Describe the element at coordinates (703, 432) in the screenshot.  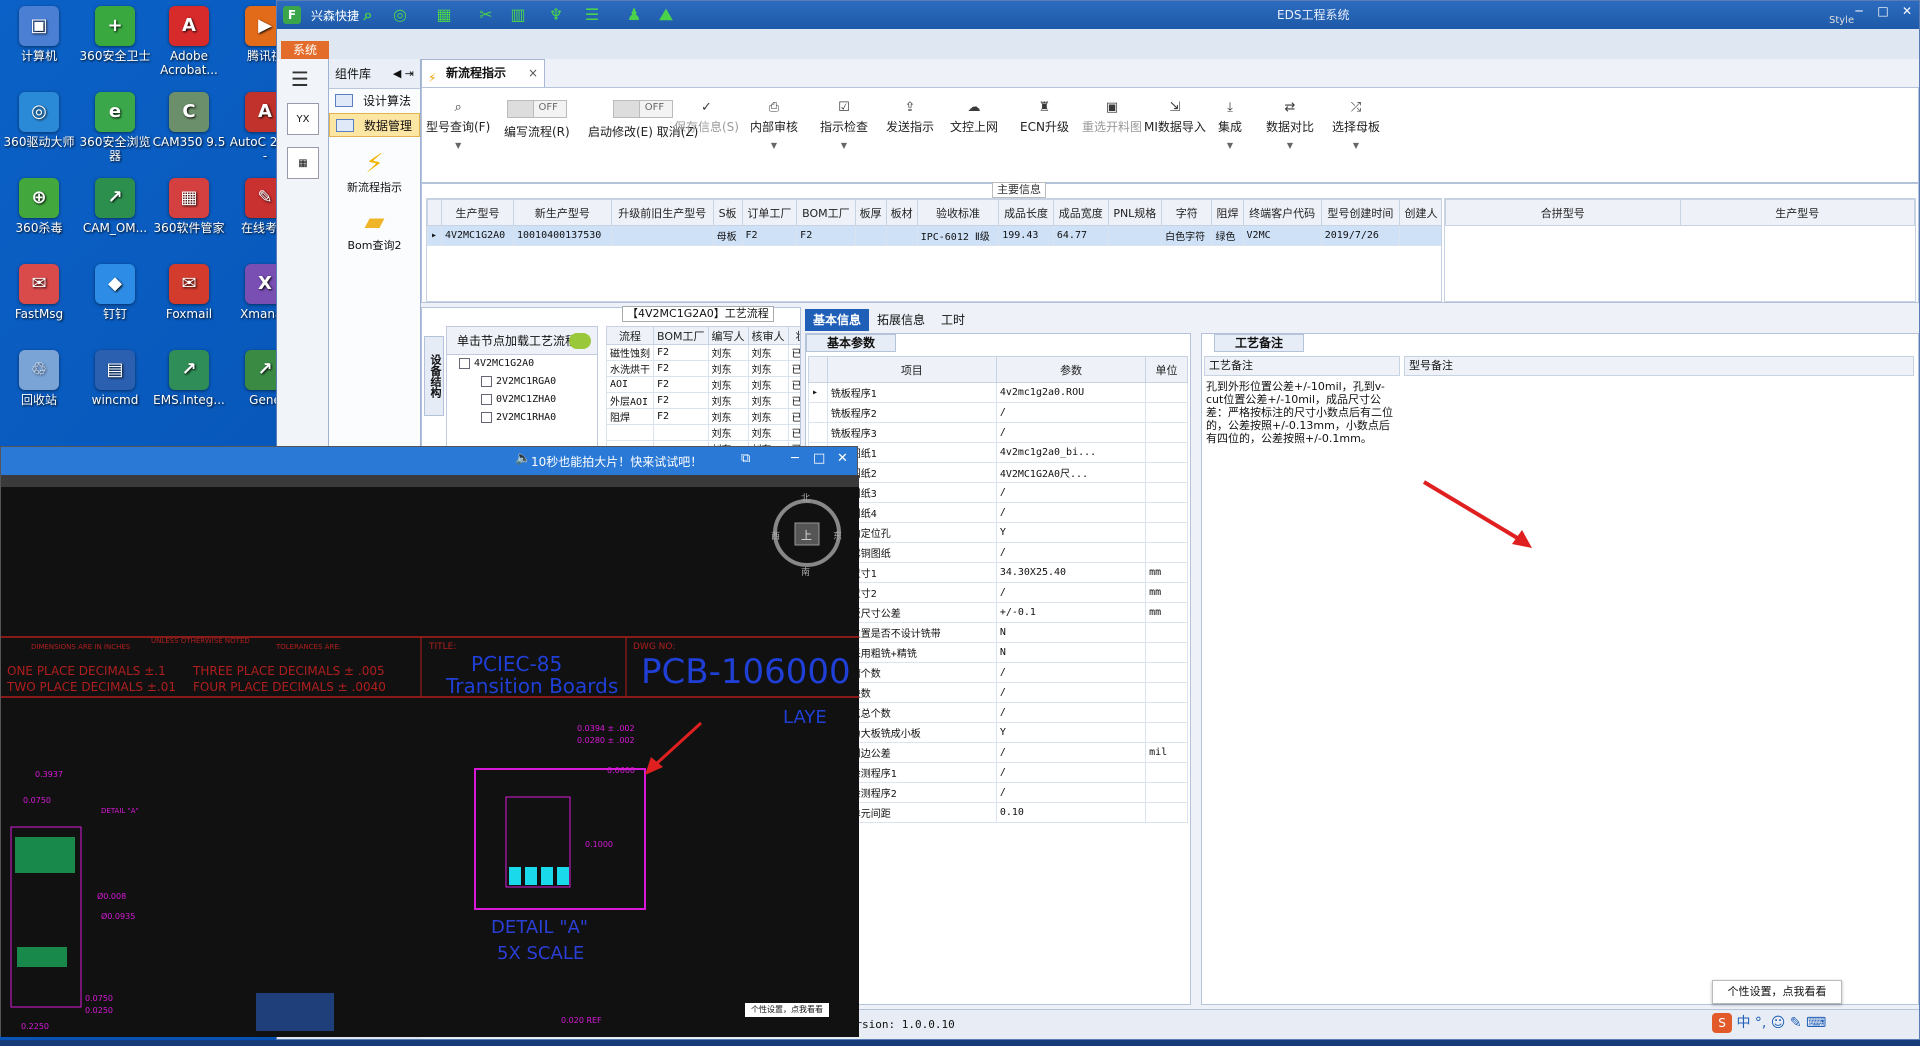
I see `process-row: 刘东刘东已审核` at that location.